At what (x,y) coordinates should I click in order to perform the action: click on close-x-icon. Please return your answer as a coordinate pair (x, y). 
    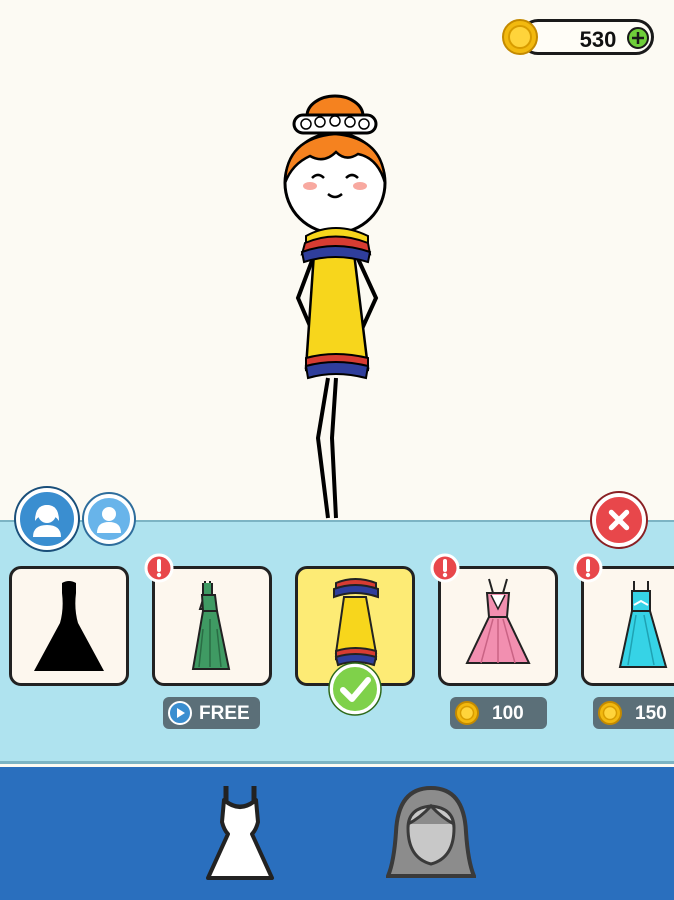
    Looking at the image, I should click on (619, 520).